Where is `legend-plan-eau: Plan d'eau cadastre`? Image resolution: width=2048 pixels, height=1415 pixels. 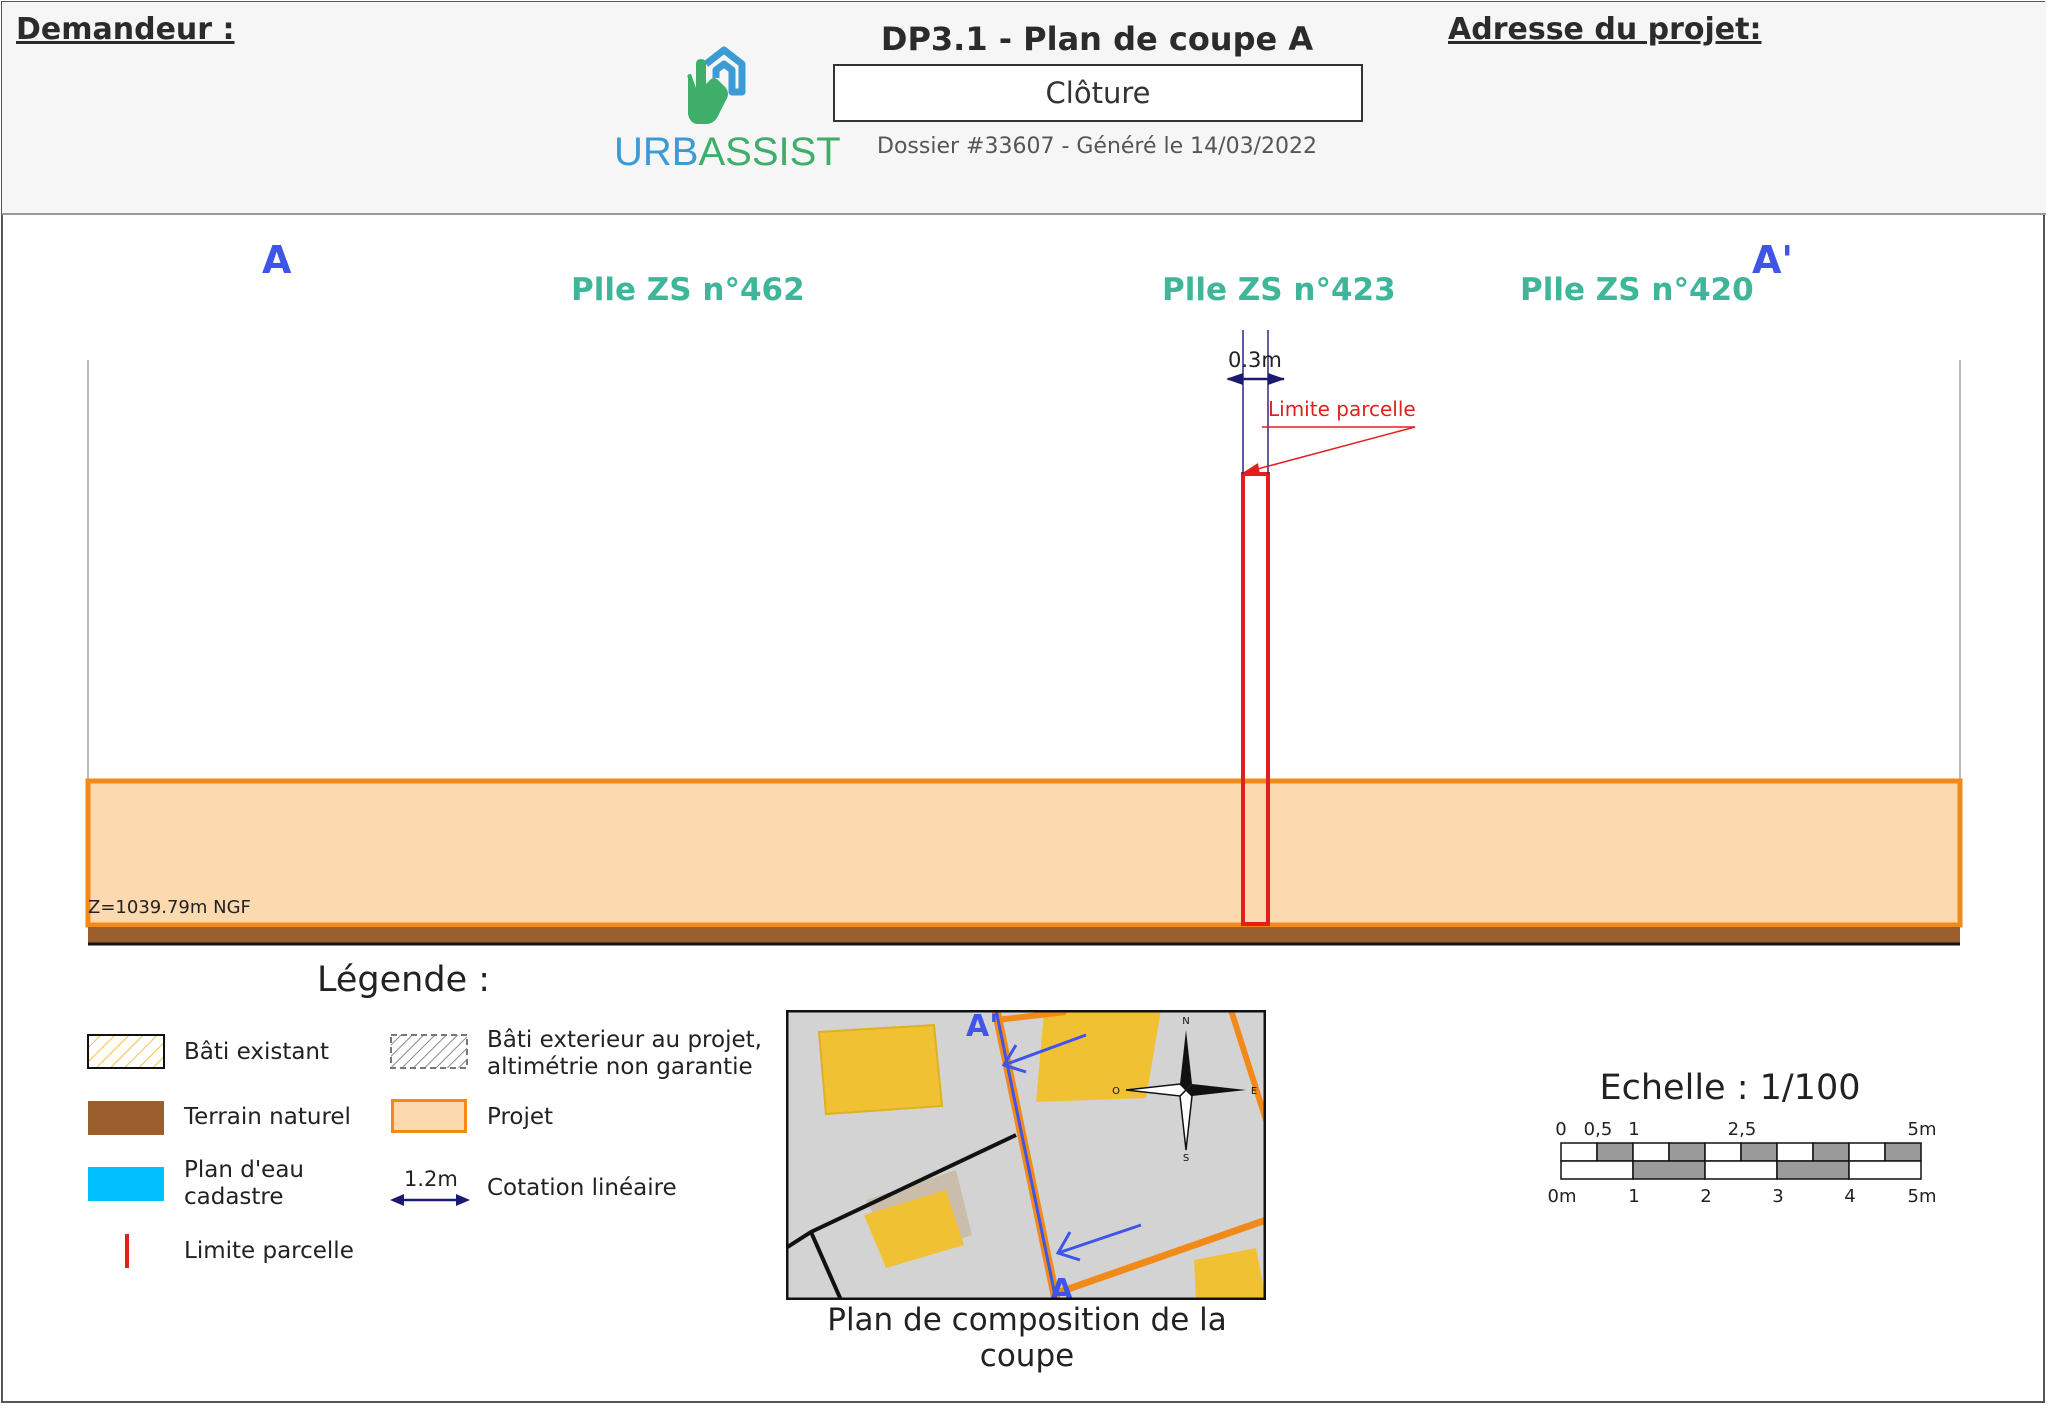 legend-plan-eau: Plan d'eau cadastre is located at coordinates (244, 1183).